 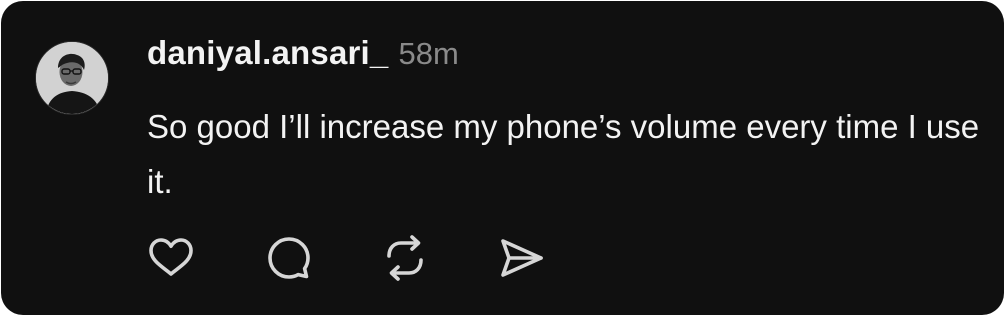 I want to click on comment-icon, so click(x=289, y=258).